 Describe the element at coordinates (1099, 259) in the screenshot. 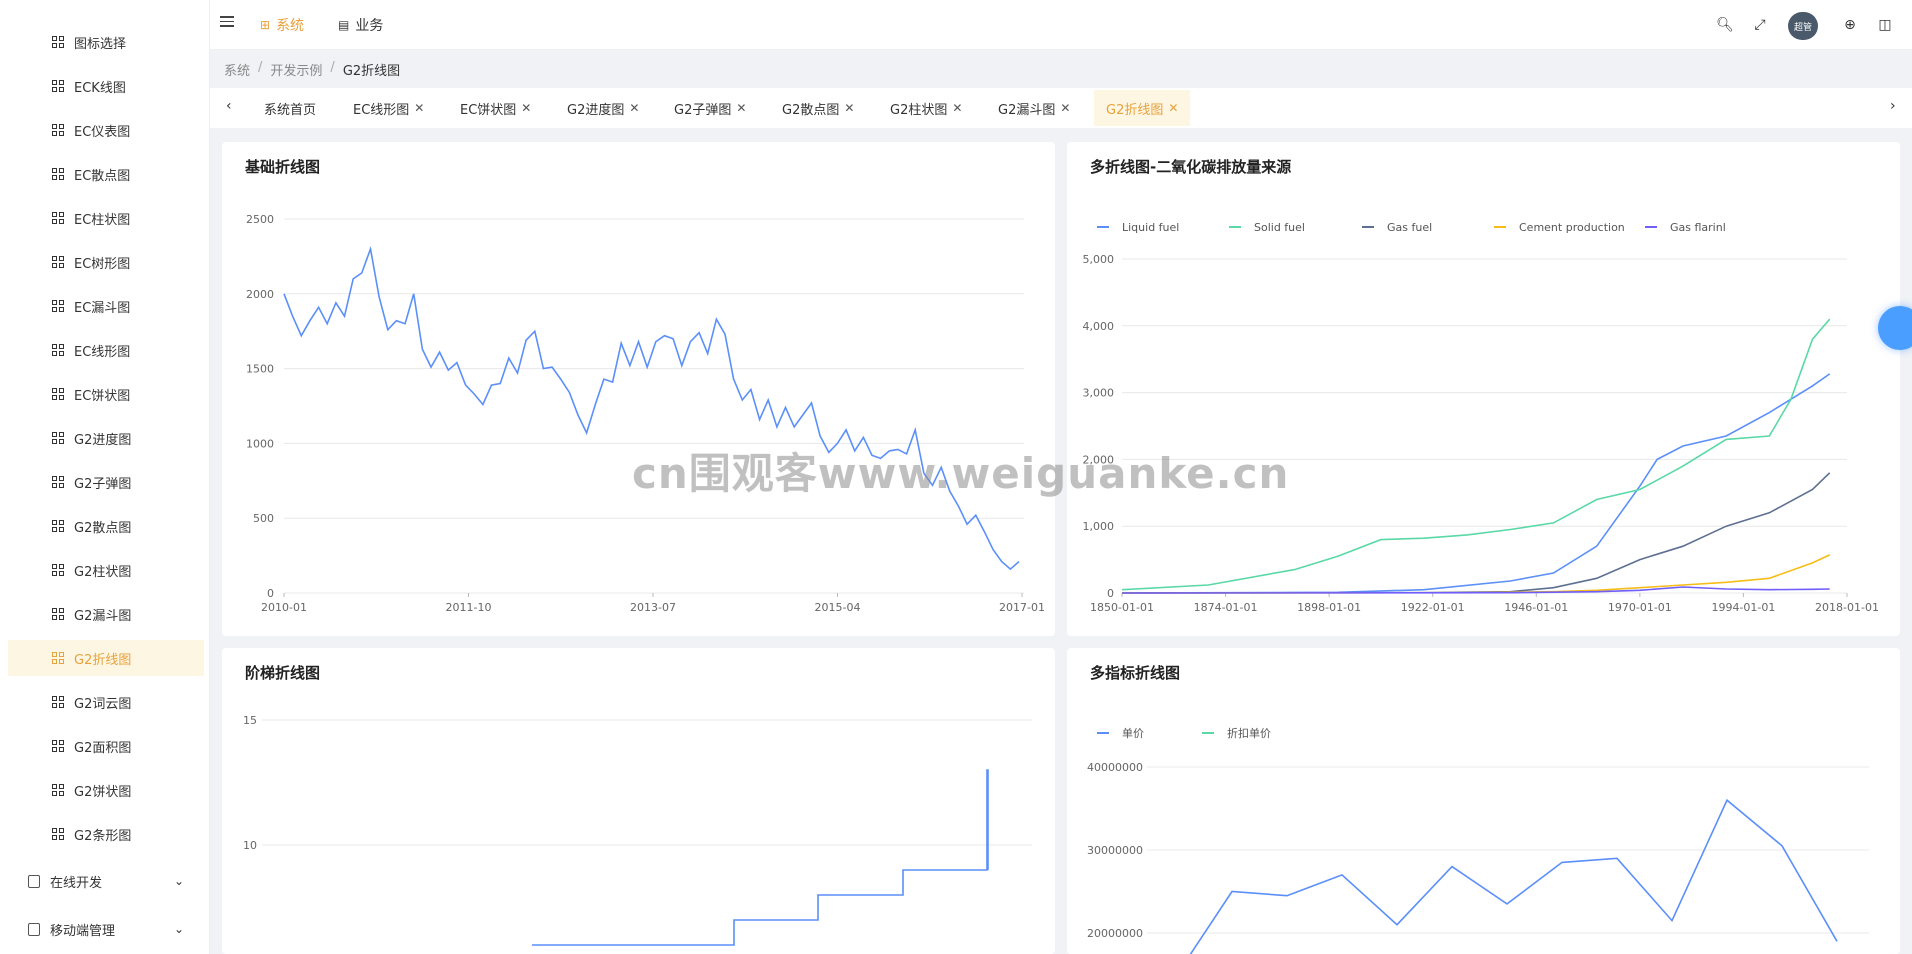

I see `y-tick-label: 5,000` at that location.